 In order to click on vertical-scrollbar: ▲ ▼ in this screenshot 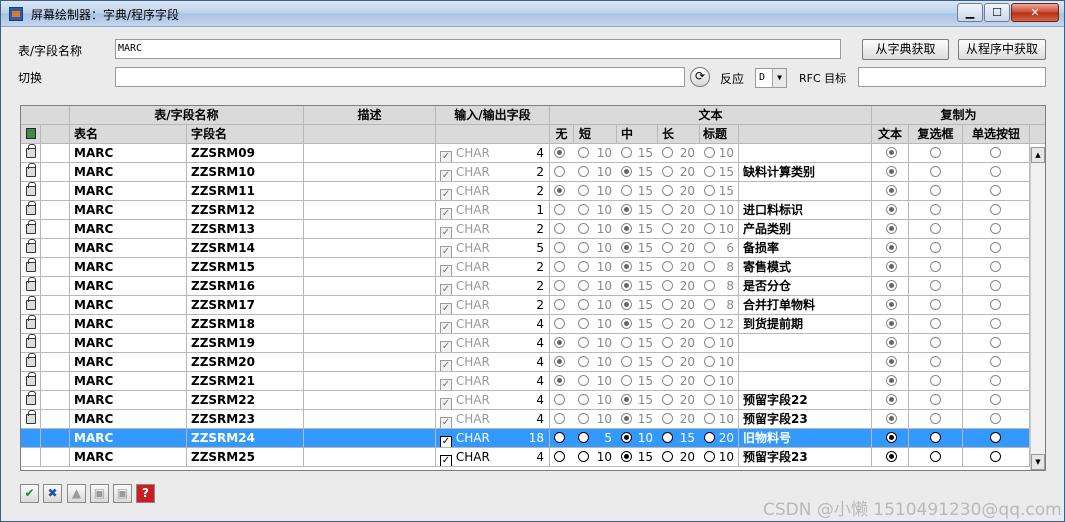, I will do `click(1037, 308)`.